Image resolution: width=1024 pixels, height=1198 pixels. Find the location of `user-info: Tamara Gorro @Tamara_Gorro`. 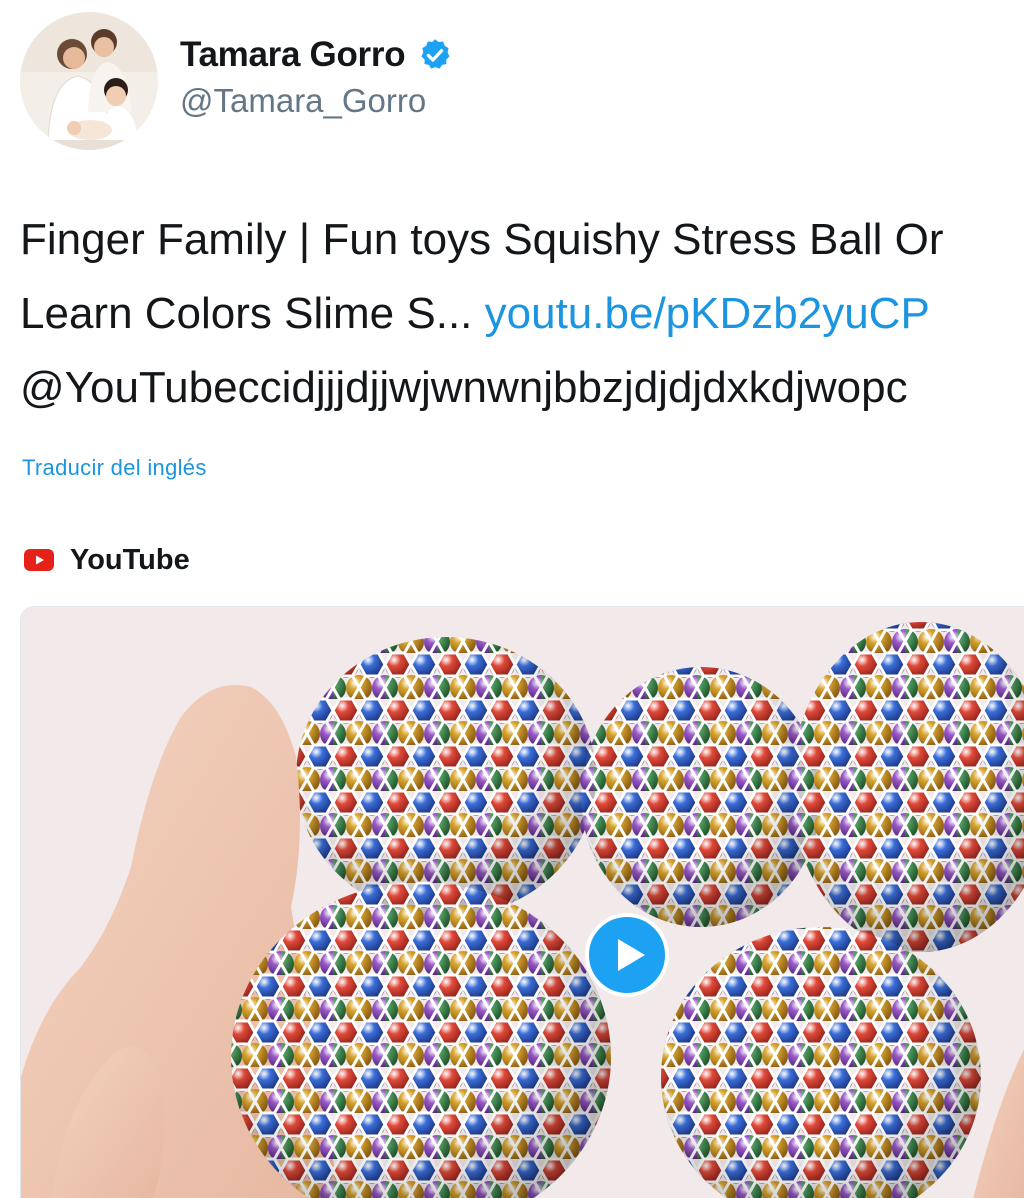

user-info: Tamara Gorro @Tamara_Gorro is located at coordinates (316, 75).